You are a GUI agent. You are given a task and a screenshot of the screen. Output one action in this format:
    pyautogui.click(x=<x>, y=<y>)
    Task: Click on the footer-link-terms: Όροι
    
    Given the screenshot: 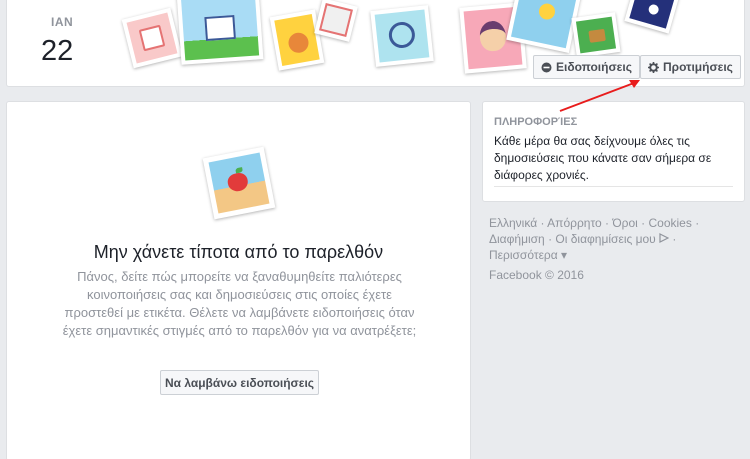 What is the action you would take?
    pyautogui.click(x=624, y=223)
    